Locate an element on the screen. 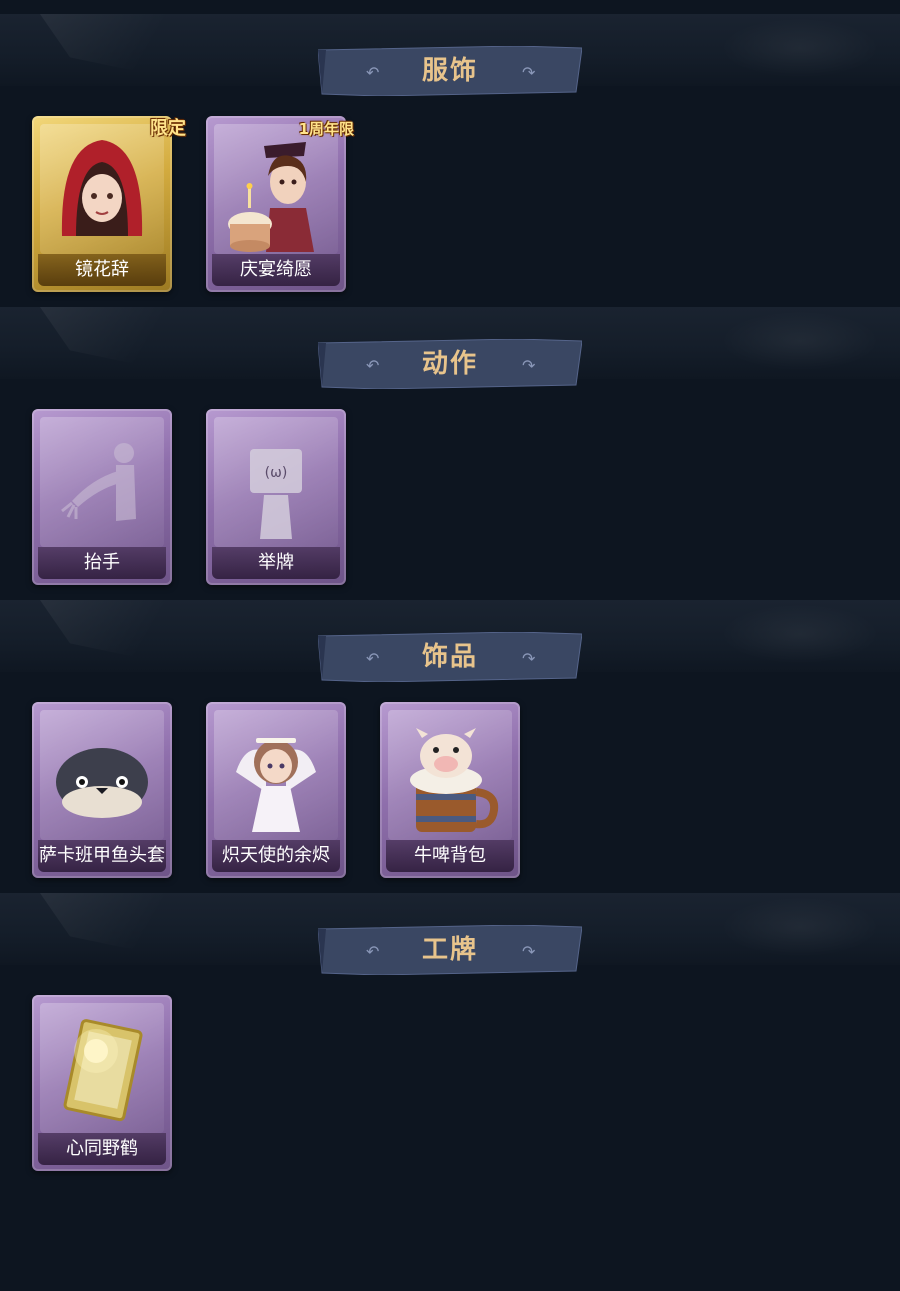 Image resolution: width=900 pixels, height=1291 pixels. section-title-banner: ↶ ↷ 服饰 is located at coordinates (450, 71).